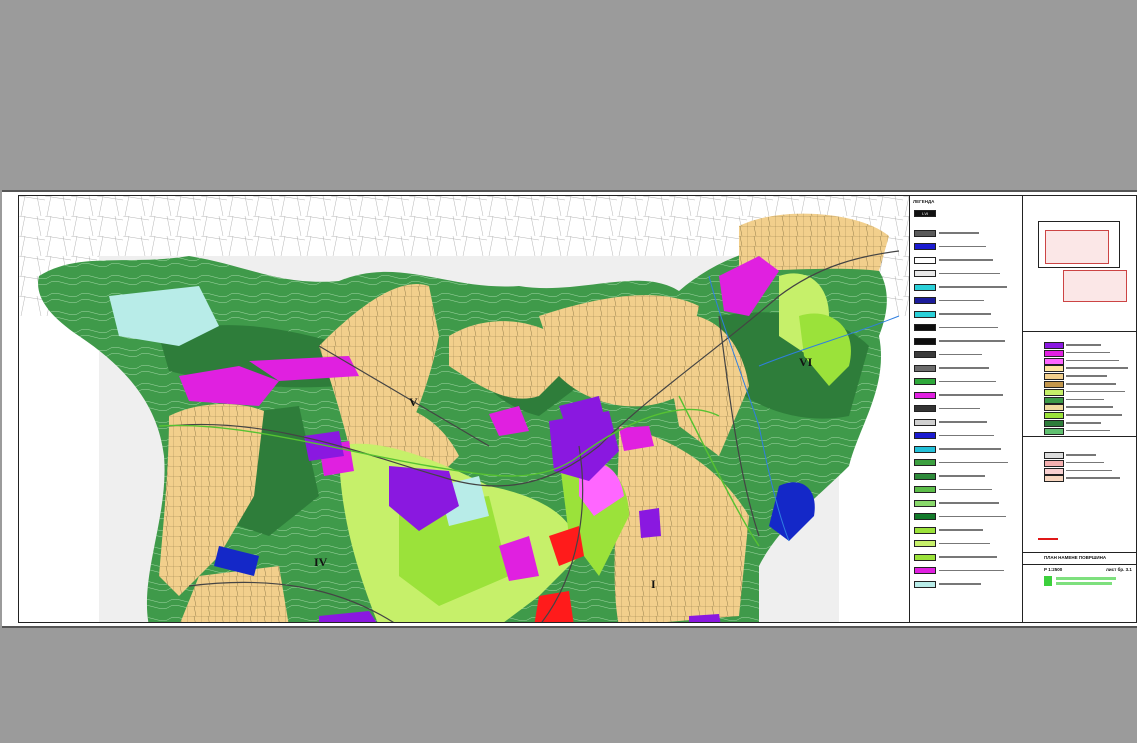  Describe the element at coordinates (1119, 569) in the screenshot. I see `sheet-number: лист бр. 3.1` at that location.